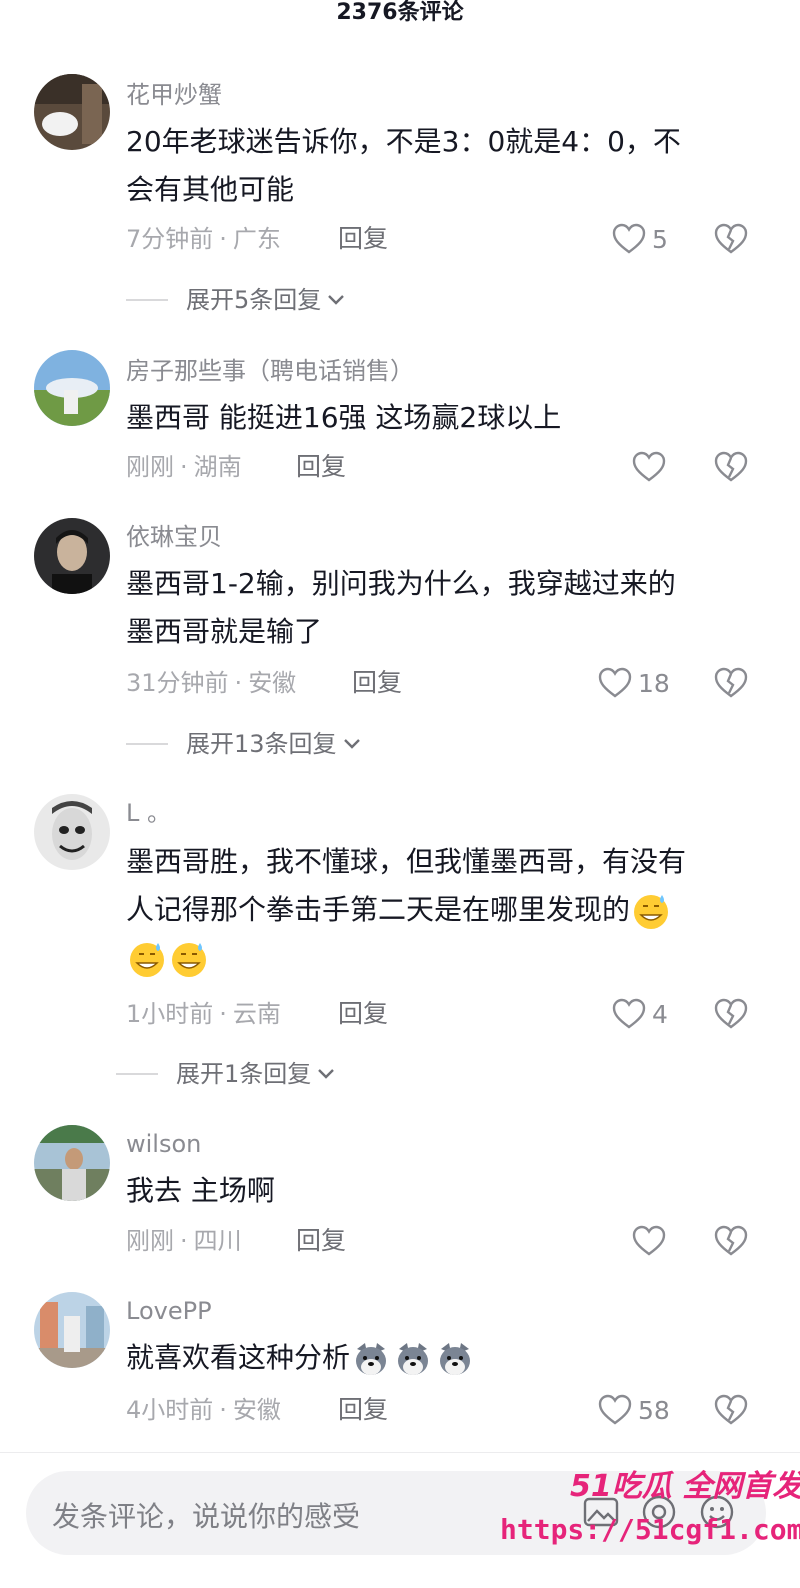  I want to click on comment-text: 就喜欢看这种分析, so click(441, 1358).